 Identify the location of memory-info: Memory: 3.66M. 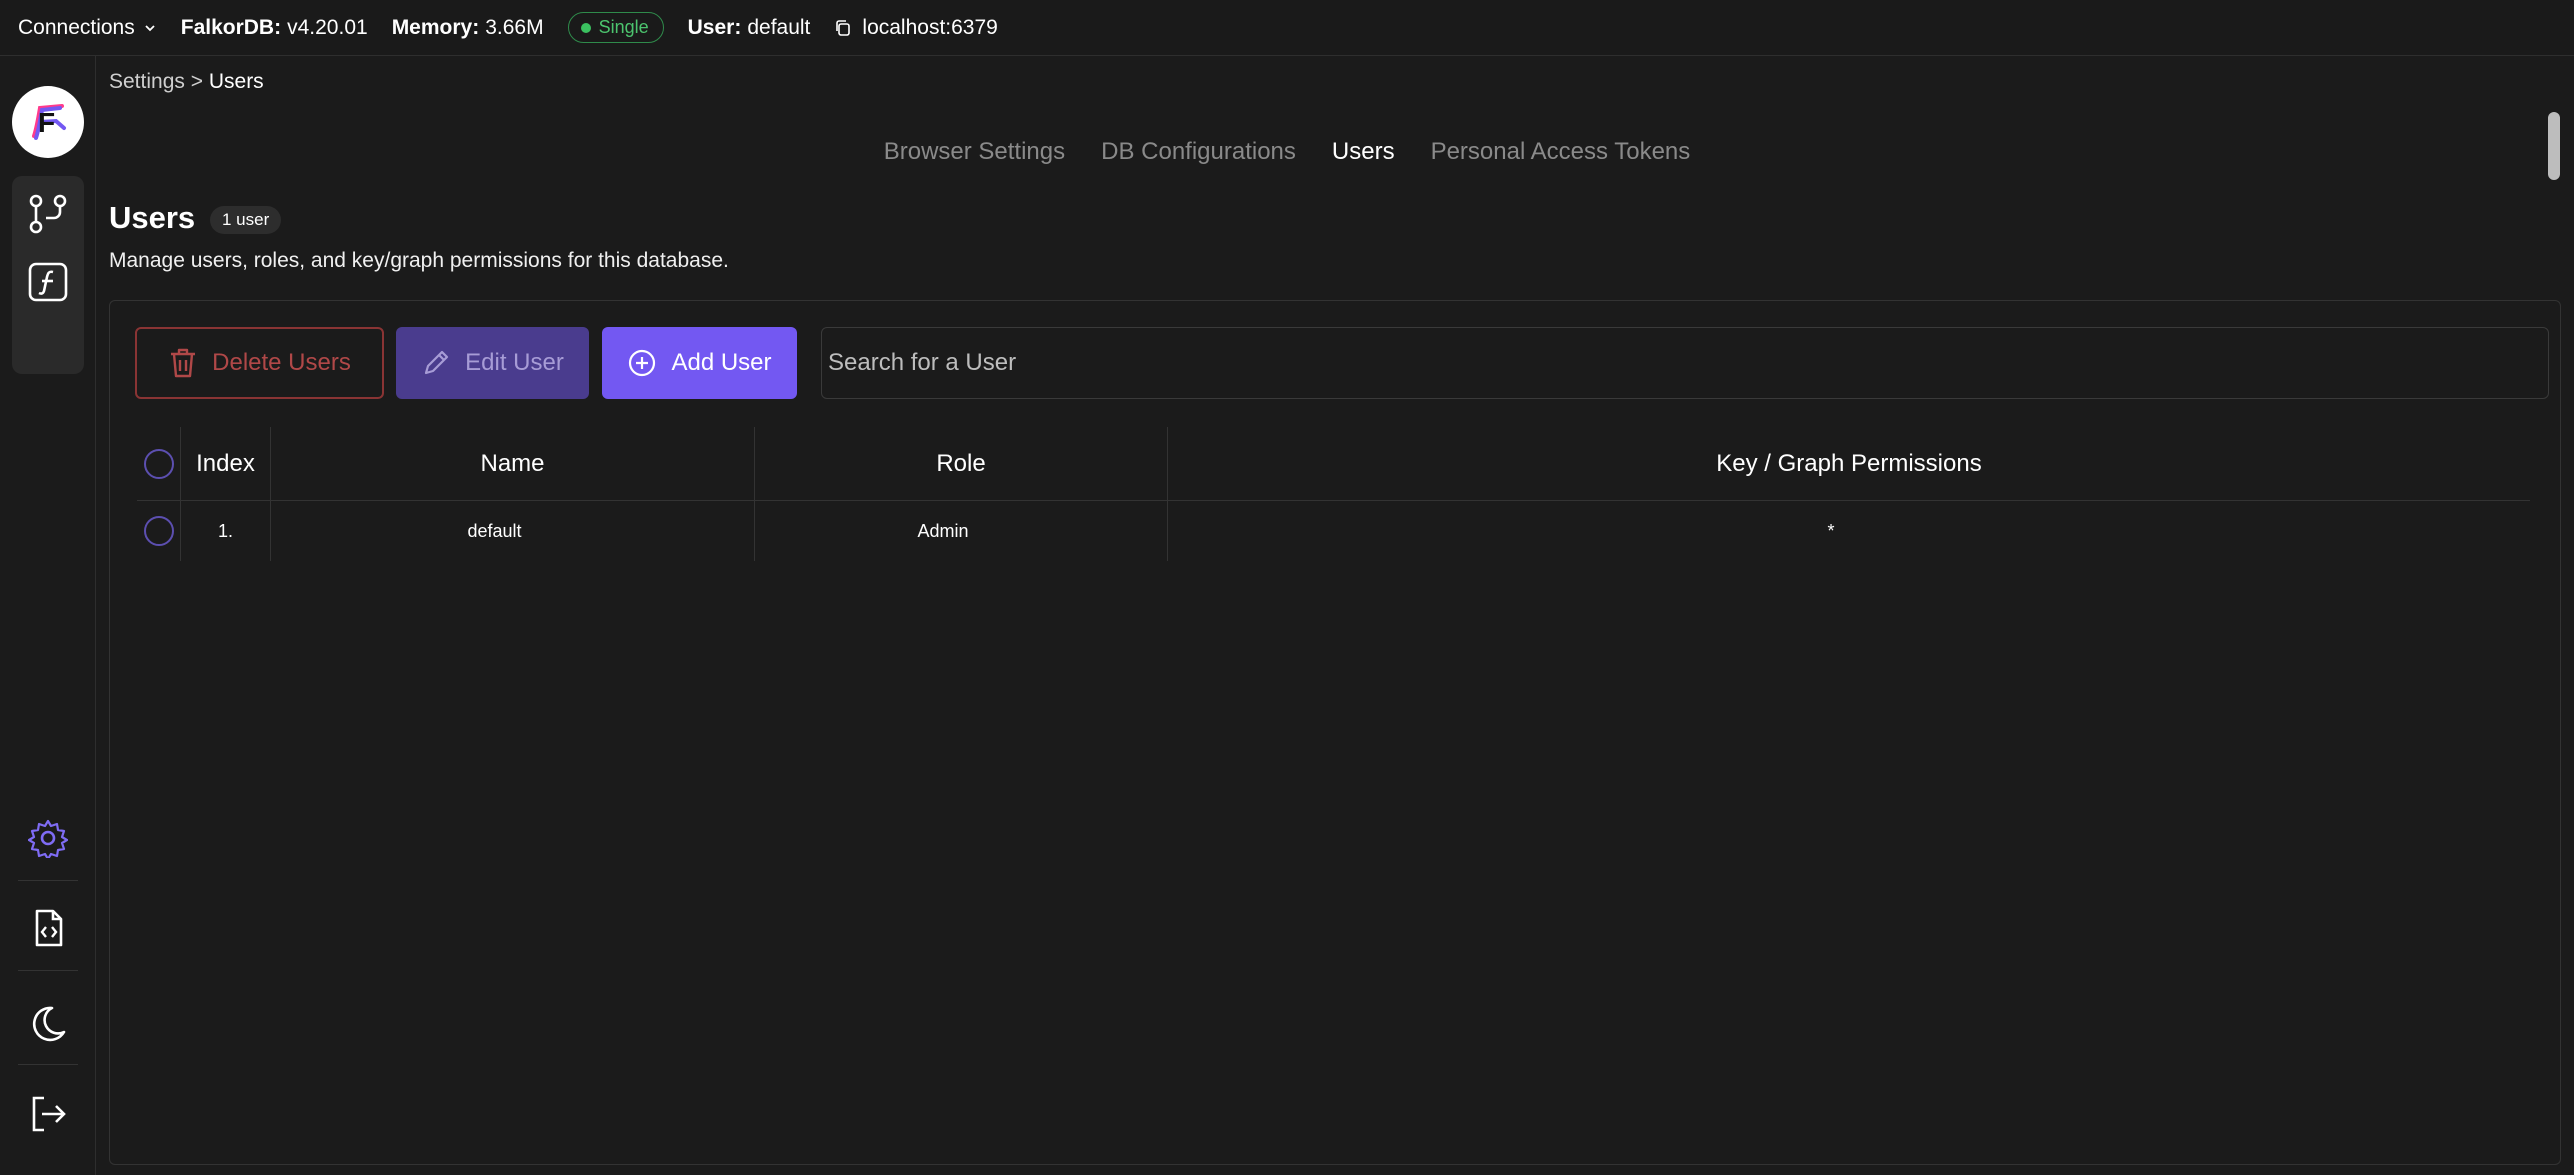
(468, 28).